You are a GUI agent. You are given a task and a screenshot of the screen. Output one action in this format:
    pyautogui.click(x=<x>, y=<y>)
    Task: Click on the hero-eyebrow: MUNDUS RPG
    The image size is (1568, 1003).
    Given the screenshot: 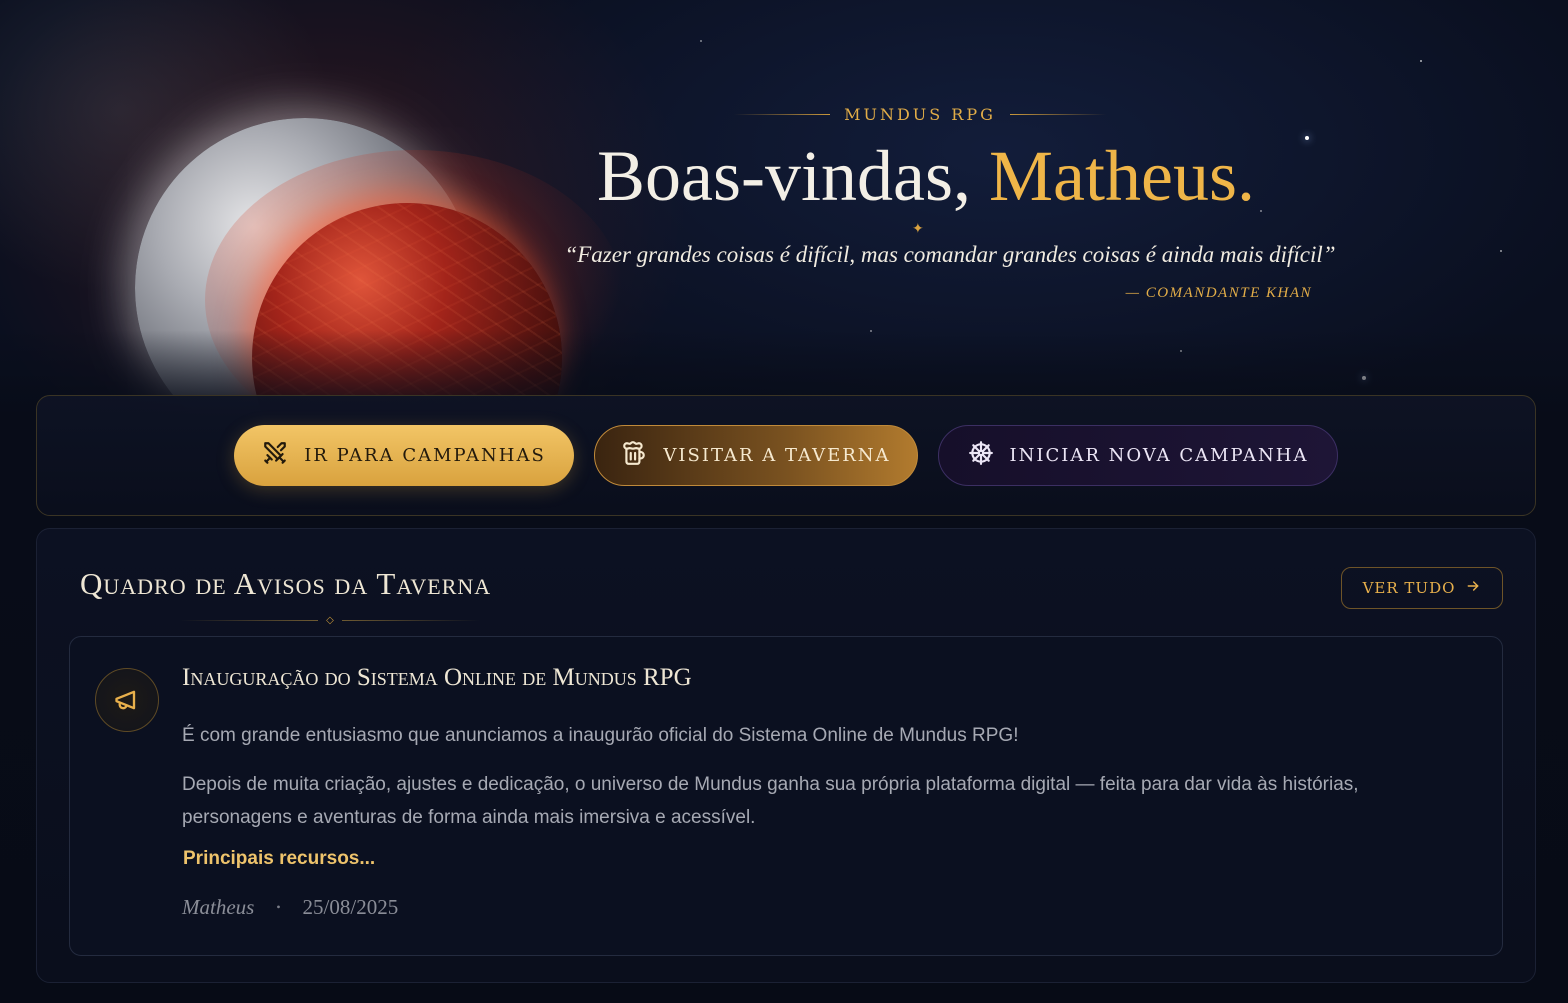 What is the action you would take?
    pyautogui.click(x=920, y=114)
    